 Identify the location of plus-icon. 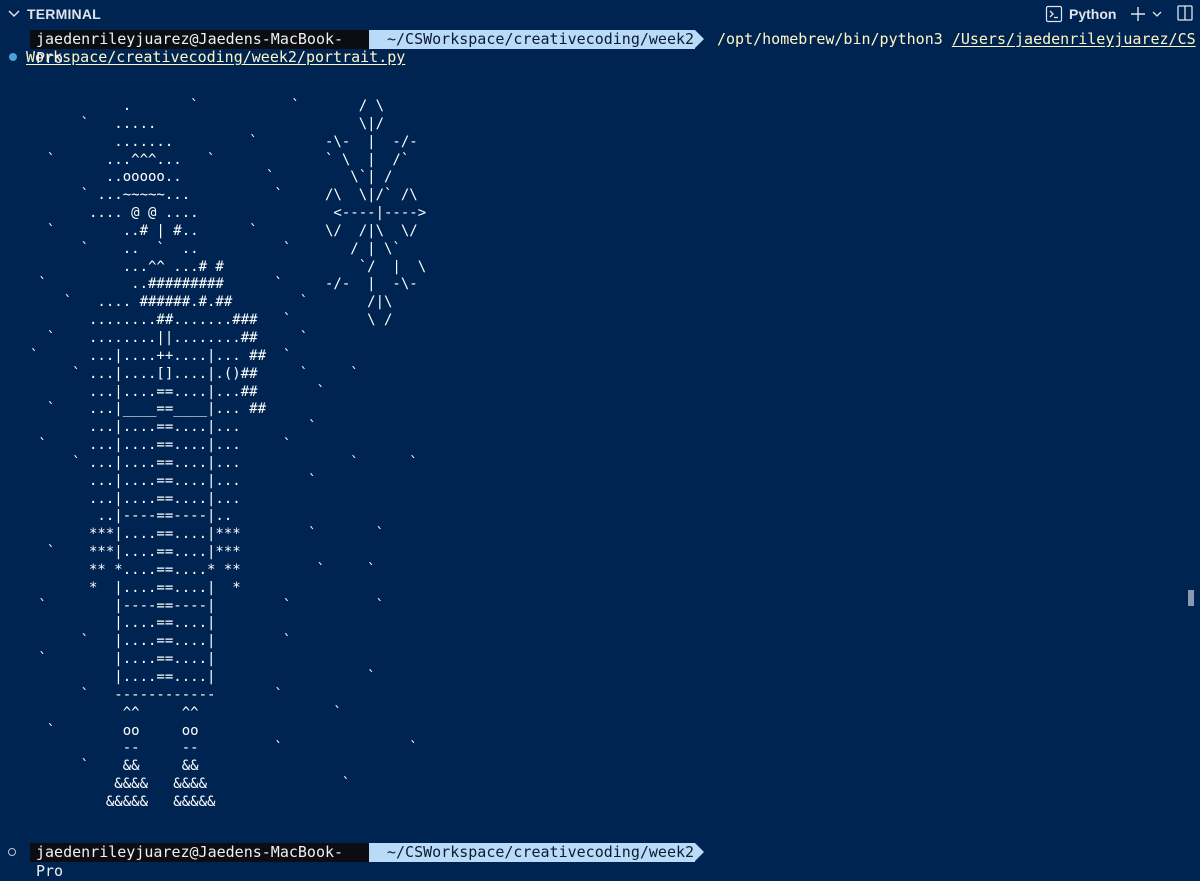
(1138, 14).